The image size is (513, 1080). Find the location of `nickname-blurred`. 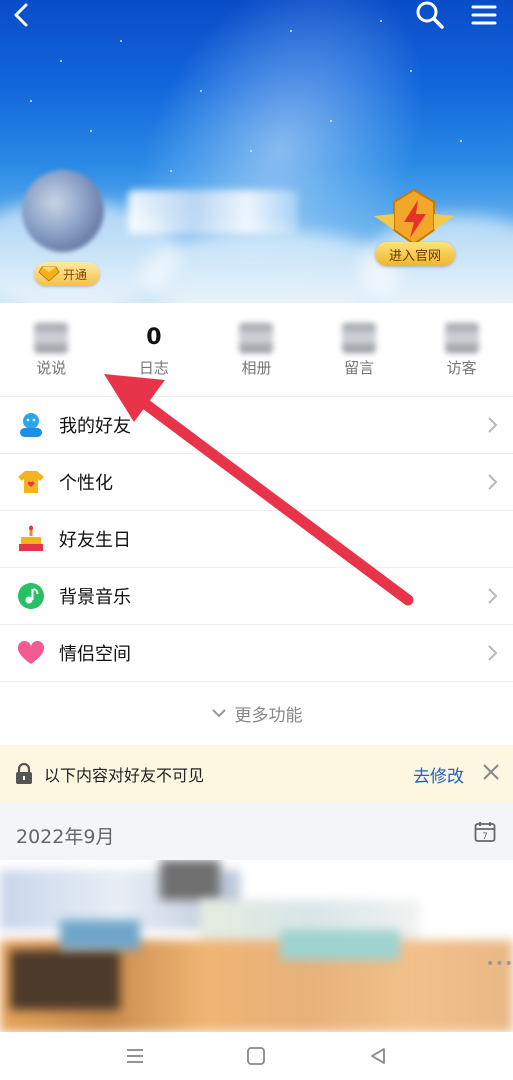

nickname-blurred is located at coordinates (213, 212).